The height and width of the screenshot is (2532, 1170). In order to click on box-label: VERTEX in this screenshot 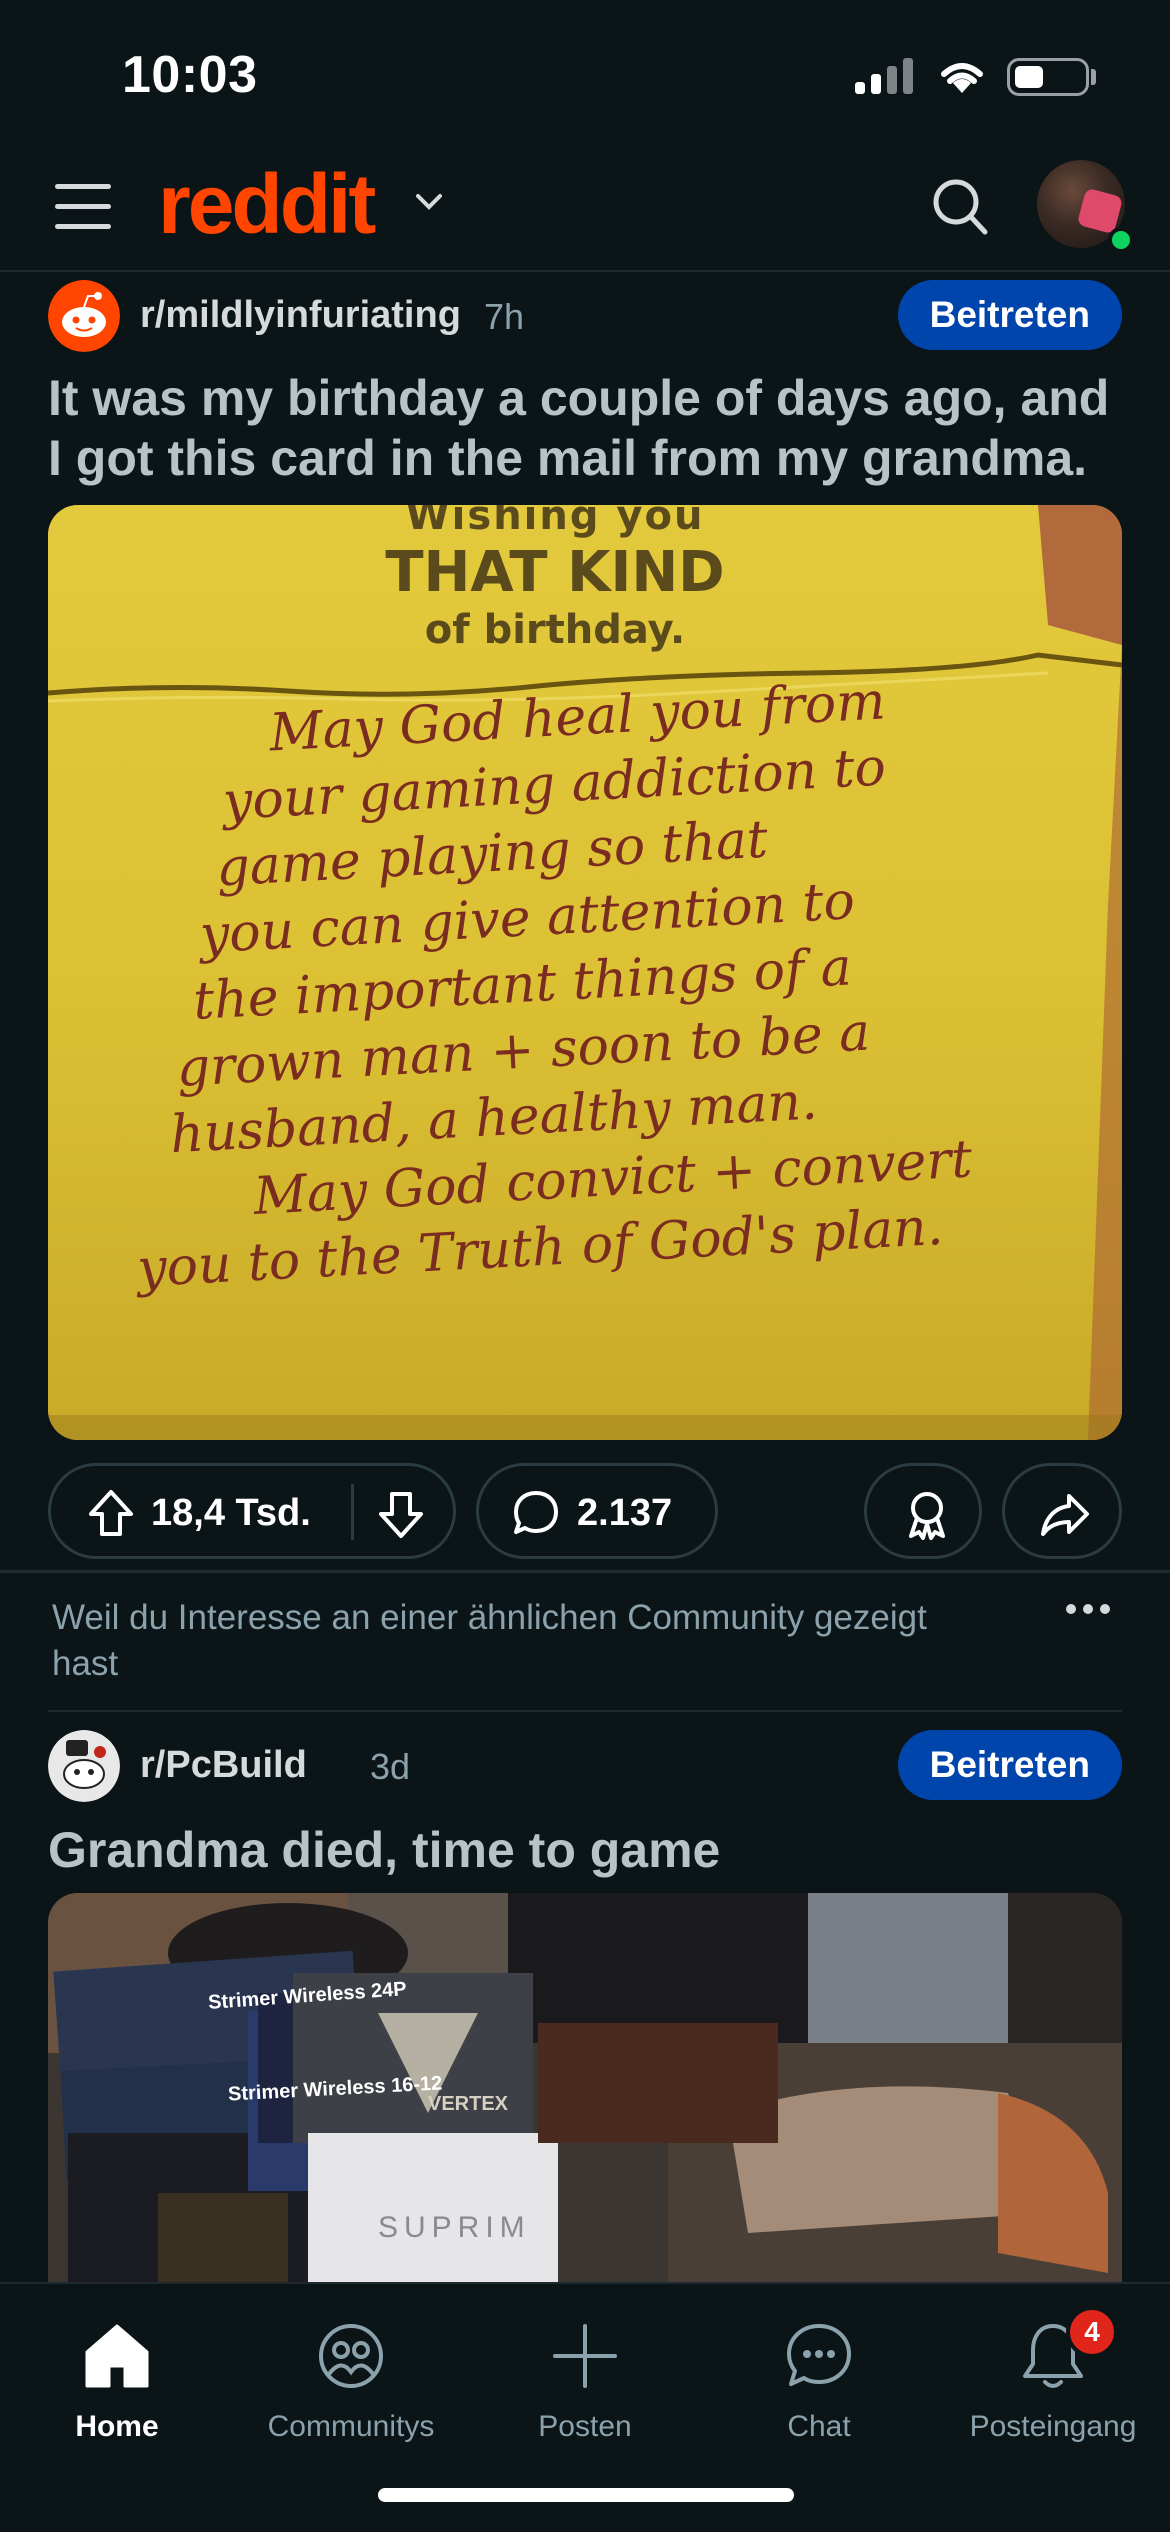, I will do `click(468, 2104)`.